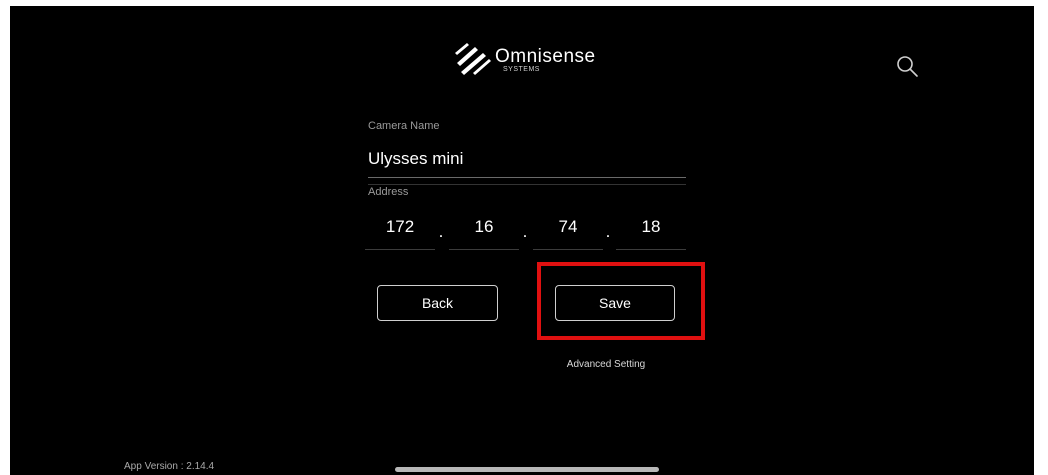 Image resolution: width=1048 pixels, height=475 pixels. What do you see at coordinates (568, 231) in the screenshot?
I see `address-octet-3-input: 74` at bounding box center [568, 231].